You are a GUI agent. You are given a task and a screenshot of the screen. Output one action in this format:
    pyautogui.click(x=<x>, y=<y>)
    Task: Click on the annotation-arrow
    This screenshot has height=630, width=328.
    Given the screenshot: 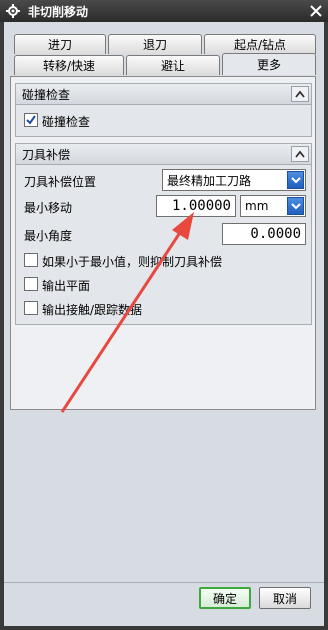 What is the action you would take?
    pyautogui.click(x=127, y=312)
    